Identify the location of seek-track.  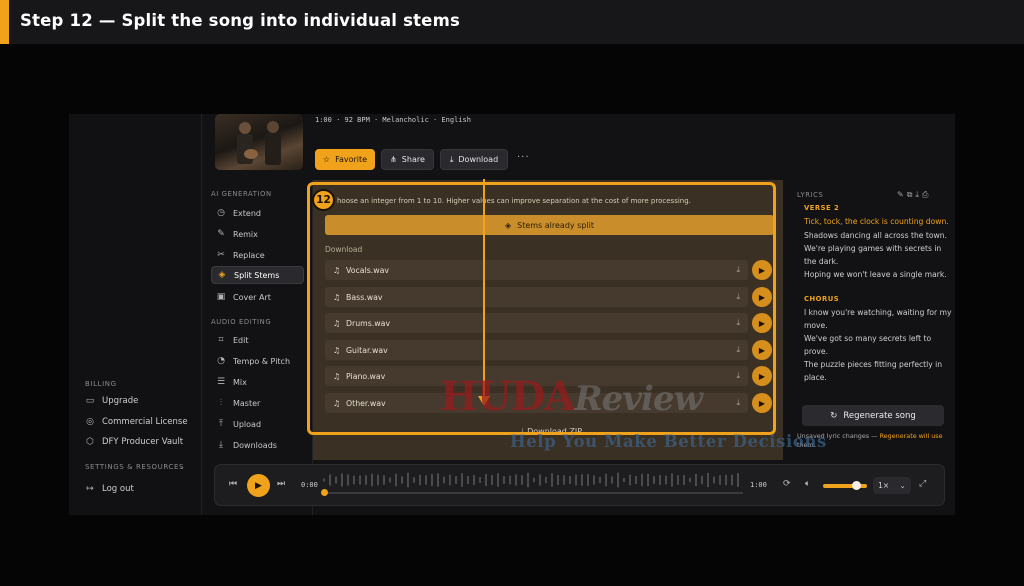
(533, 493).